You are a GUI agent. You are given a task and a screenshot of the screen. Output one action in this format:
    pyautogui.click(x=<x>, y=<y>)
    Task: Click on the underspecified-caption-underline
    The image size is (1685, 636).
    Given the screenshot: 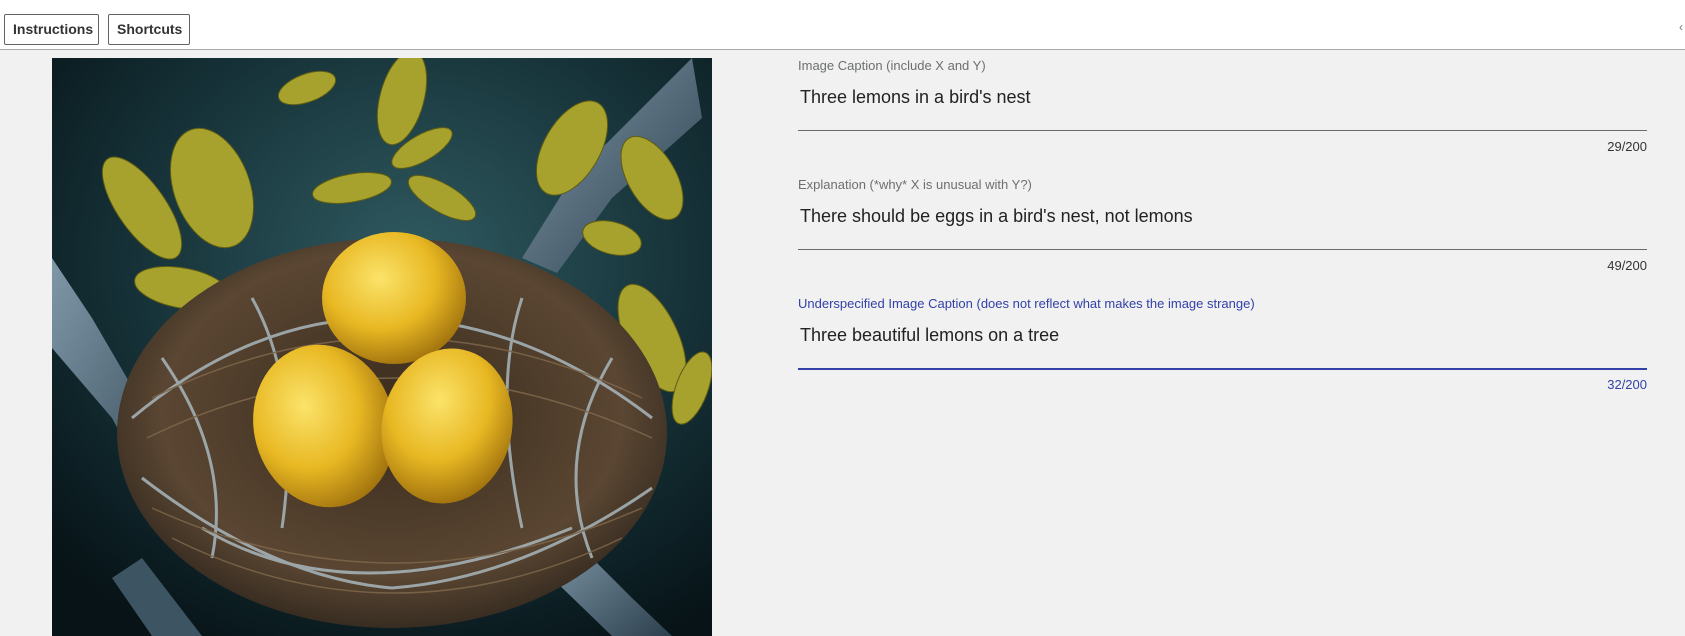 What is the action you would take?
    pyautogui.click(x=1222, y=369)
    